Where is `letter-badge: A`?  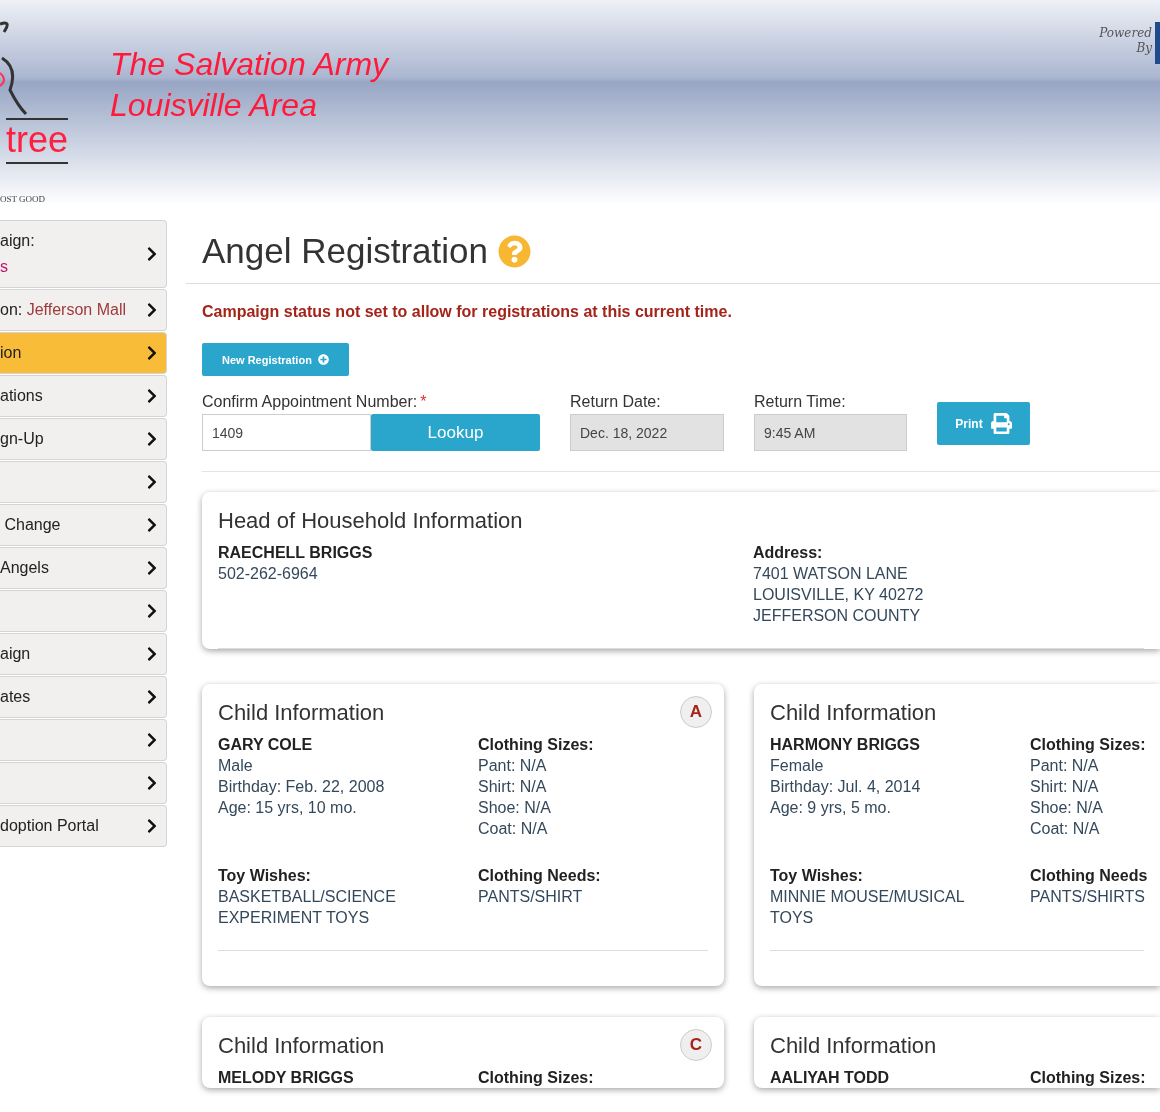
letter-badge: A is located at coordinates (696, 712).